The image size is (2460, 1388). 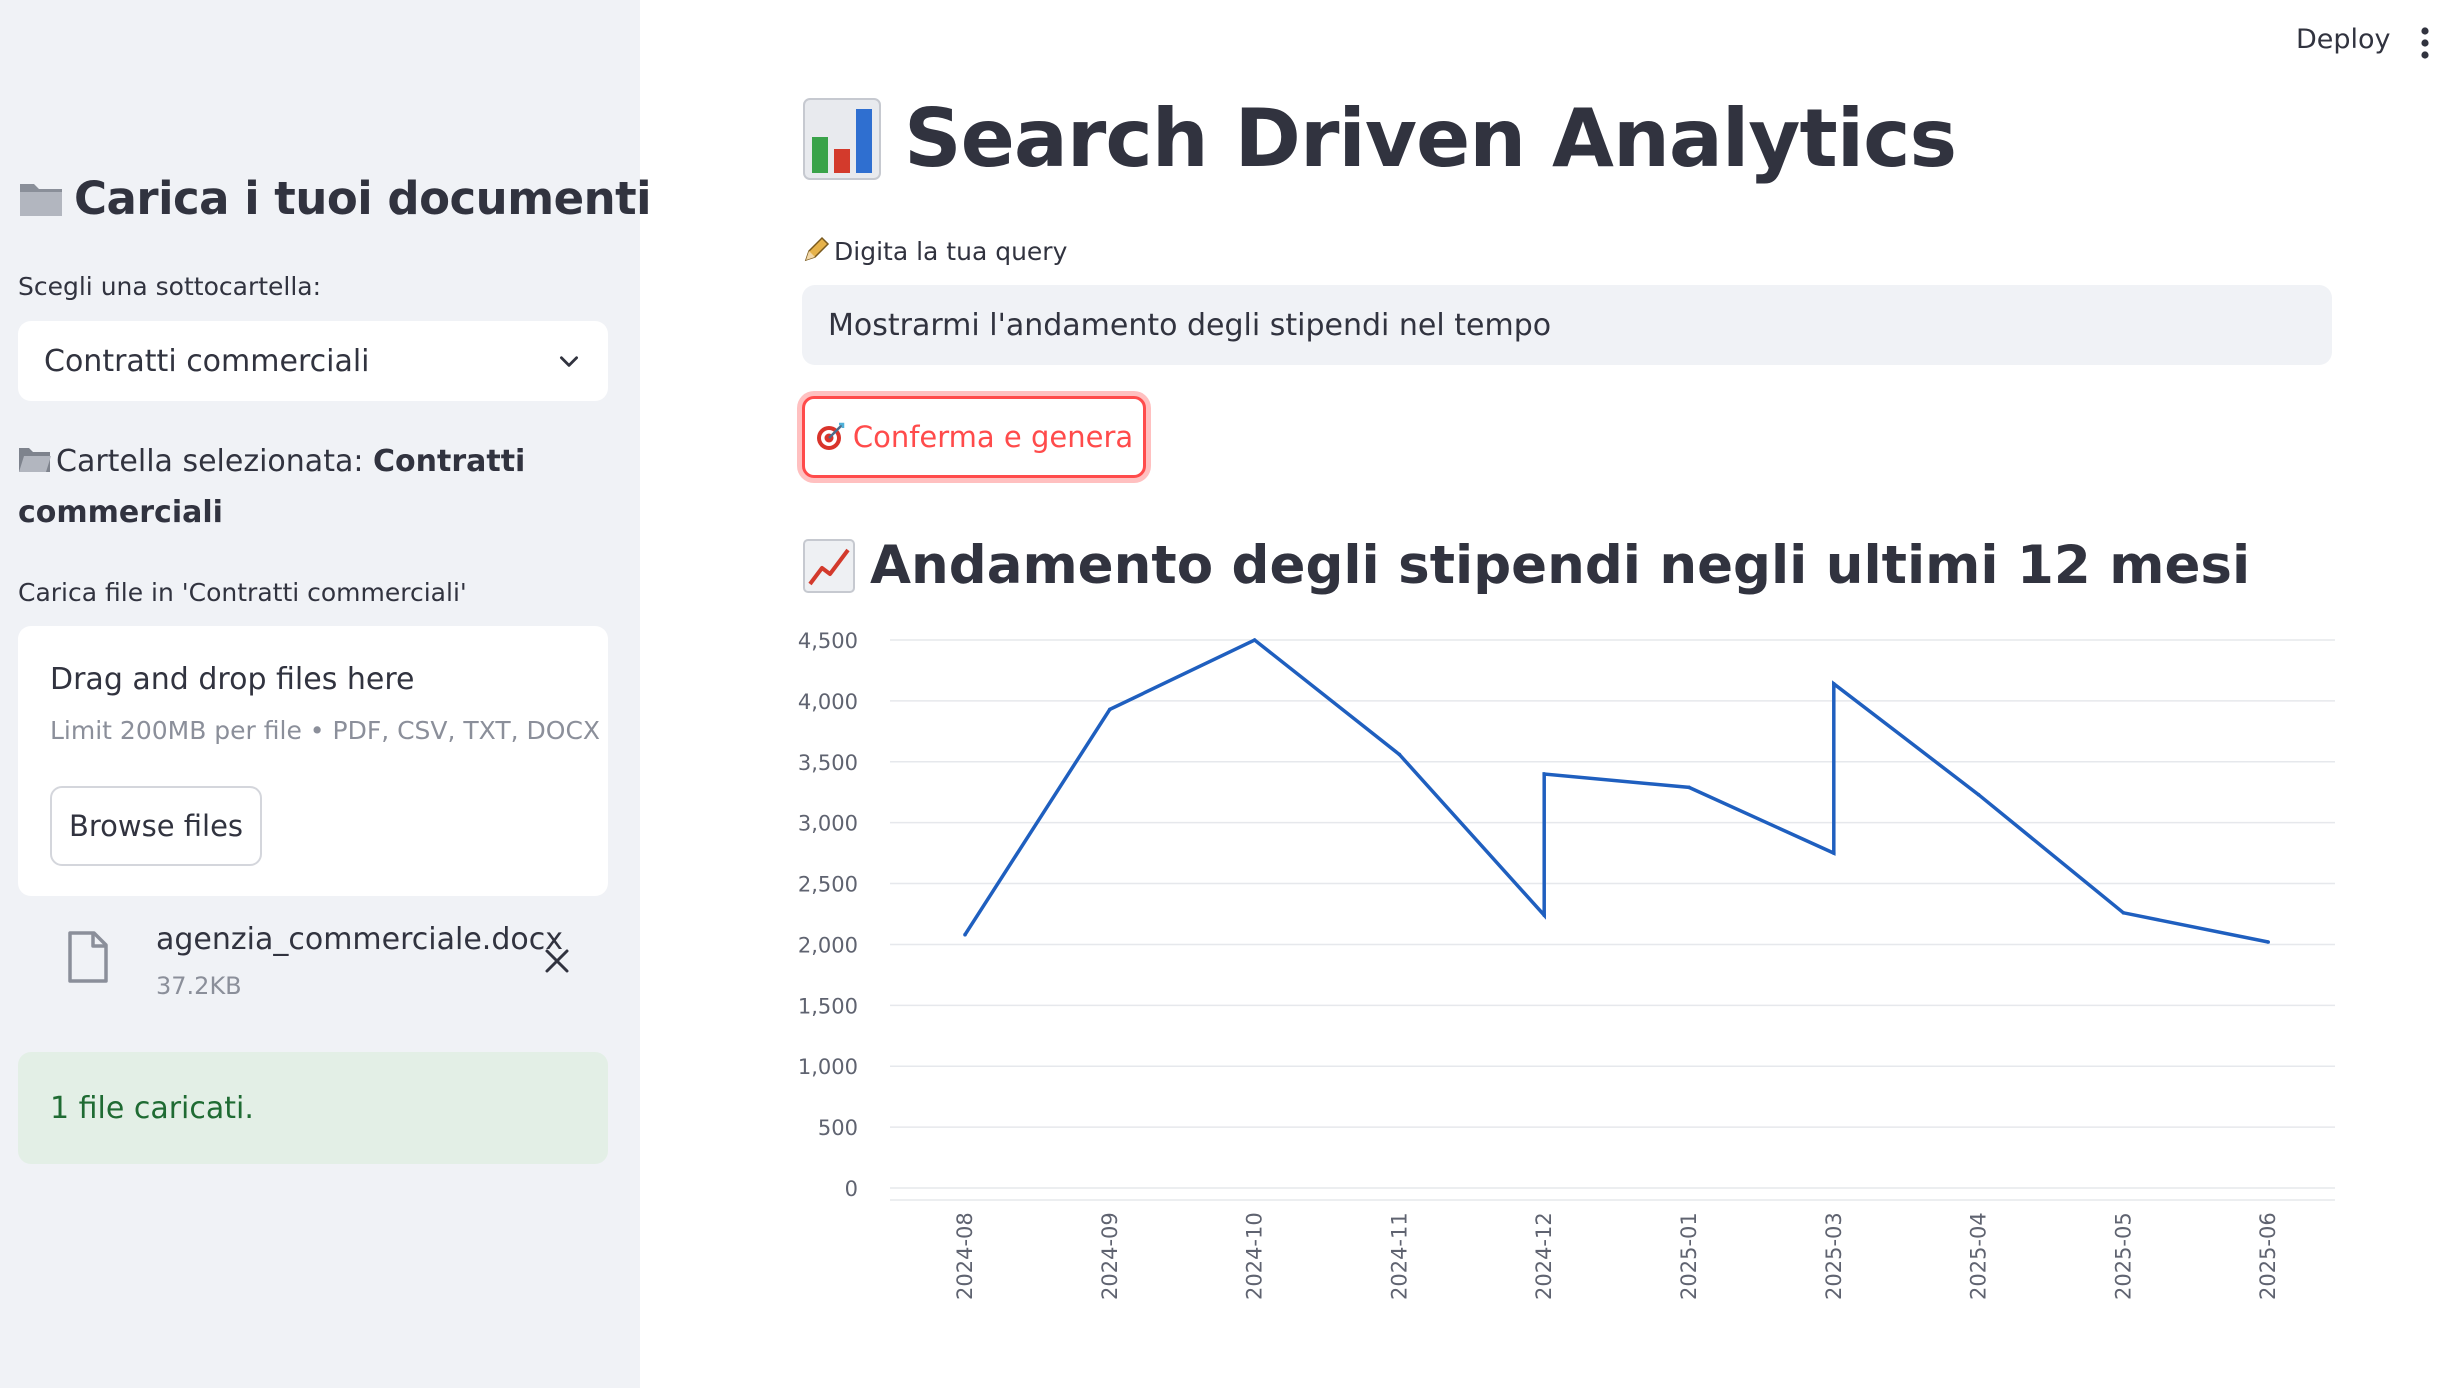 I want to click on y-tick-label: 2,000, so click(x=828, y=945).